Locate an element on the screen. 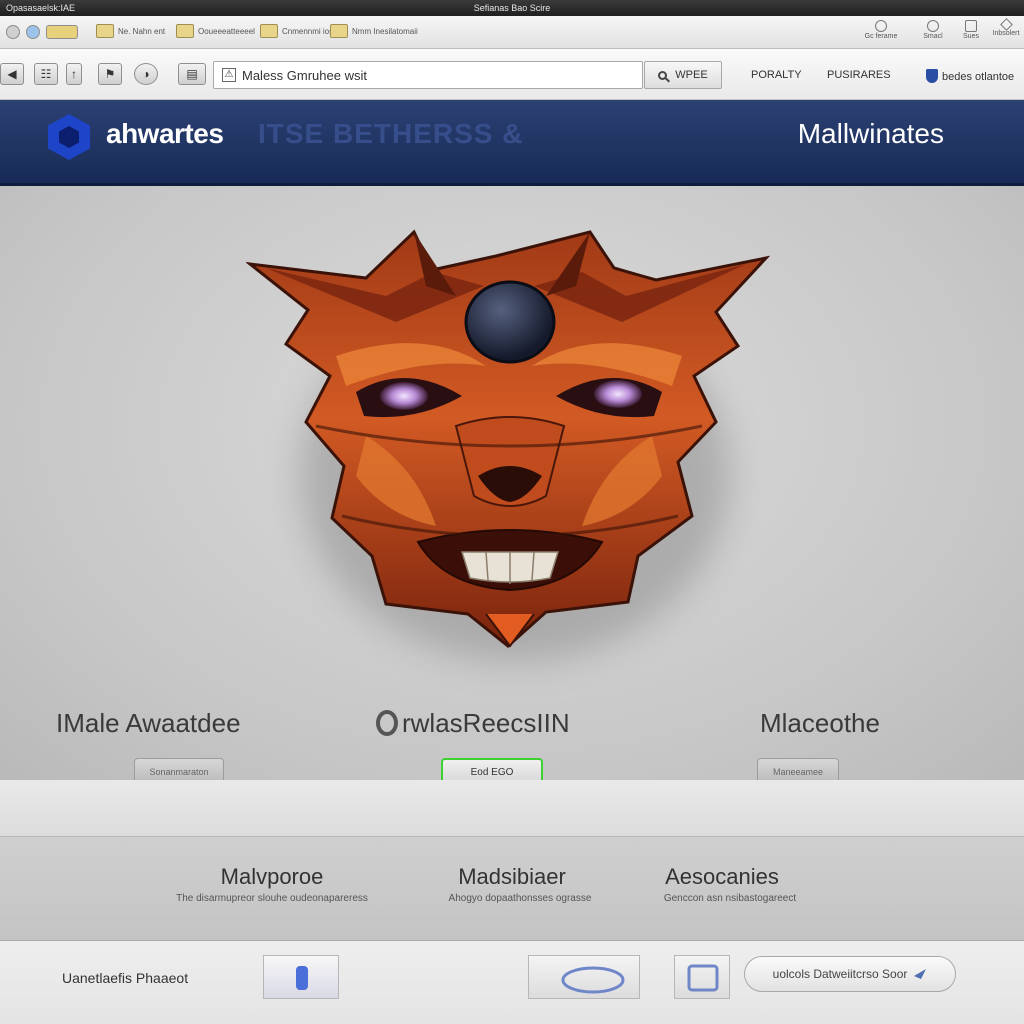  feature-title-1: Malvporoe is located at coordinates (272, 876).